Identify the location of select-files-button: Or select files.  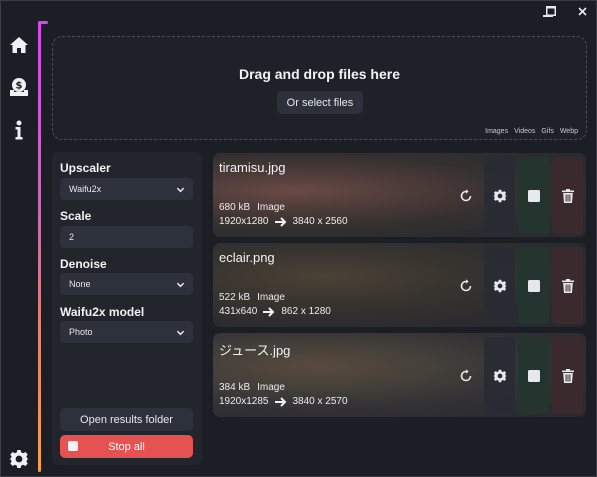
(320, 102).